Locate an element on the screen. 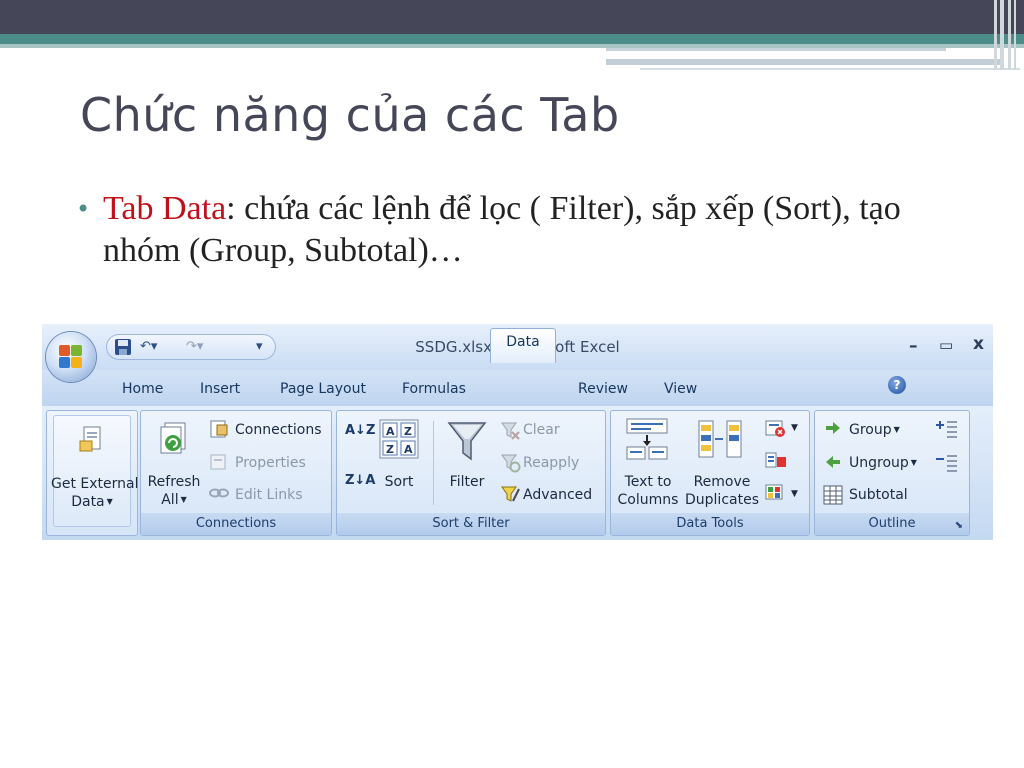 The image size is (1024, 768). filter-button: Filter is located at coordinates (467, 482).